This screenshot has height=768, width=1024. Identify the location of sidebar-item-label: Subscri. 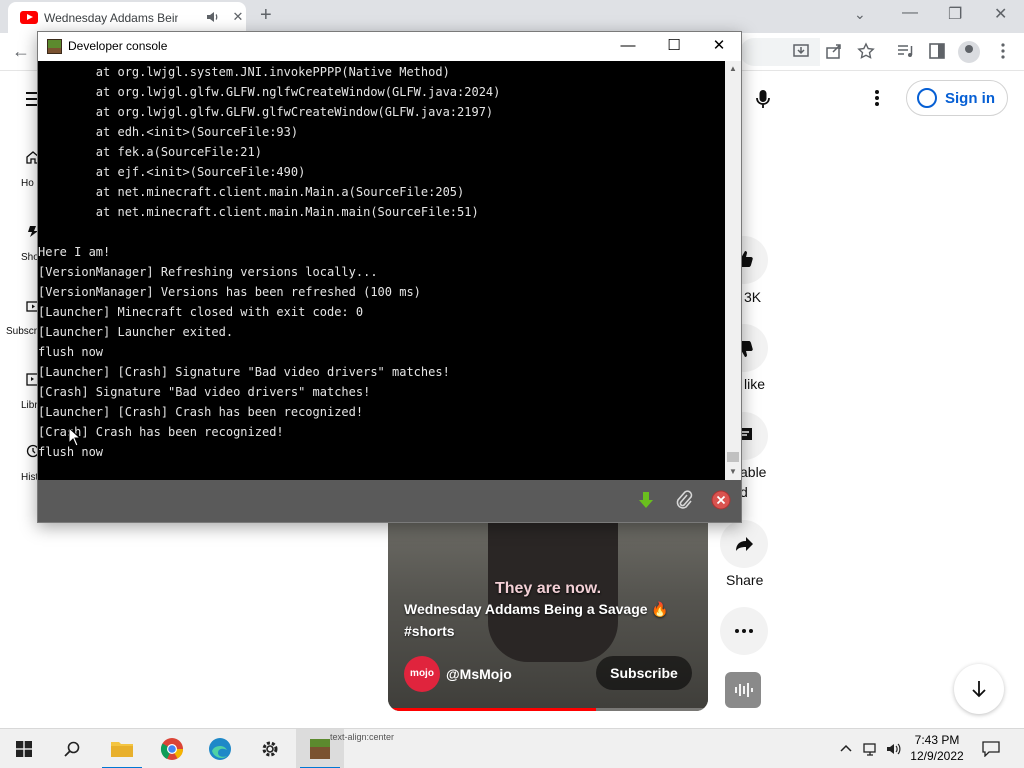
(23, 331).